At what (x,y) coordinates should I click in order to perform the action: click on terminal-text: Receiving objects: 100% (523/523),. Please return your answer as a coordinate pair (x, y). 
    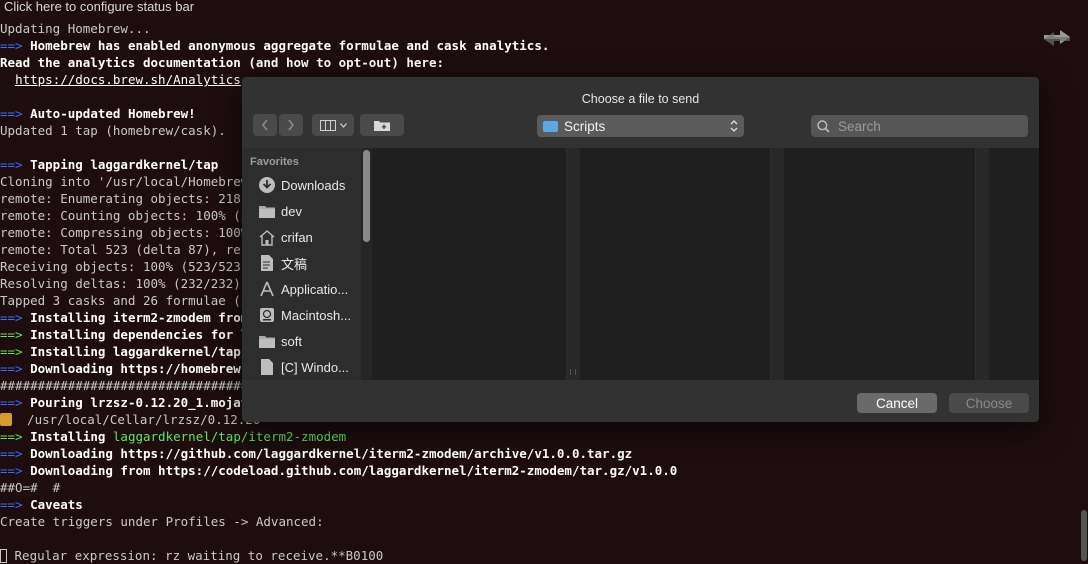
    Looking at the image, I should click on (128, 266).